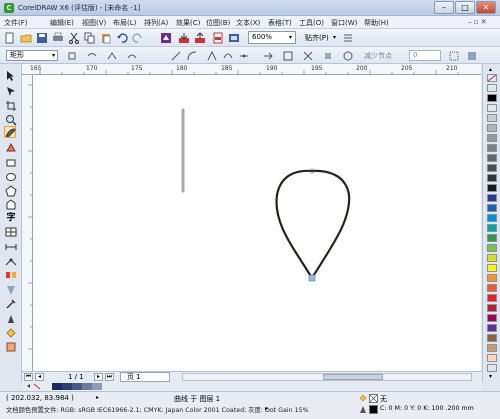  What do you see at coordinates (348, 38) in the screenshot?
I see `options-icon` at bounding box center [348, 38].